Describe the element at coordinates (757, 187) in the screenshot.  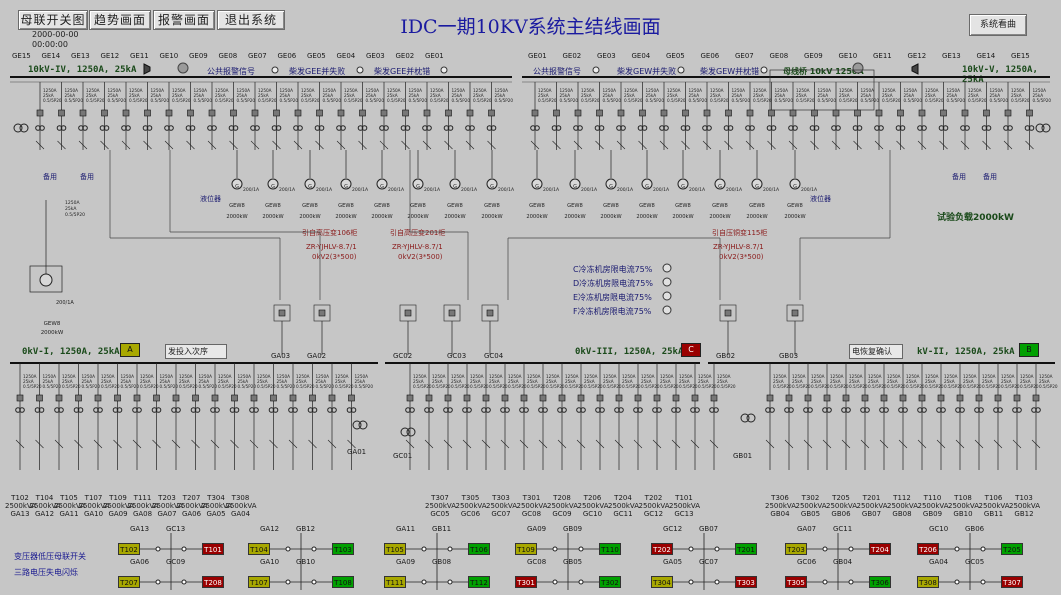
I see `gen-g-14: G` at that location.